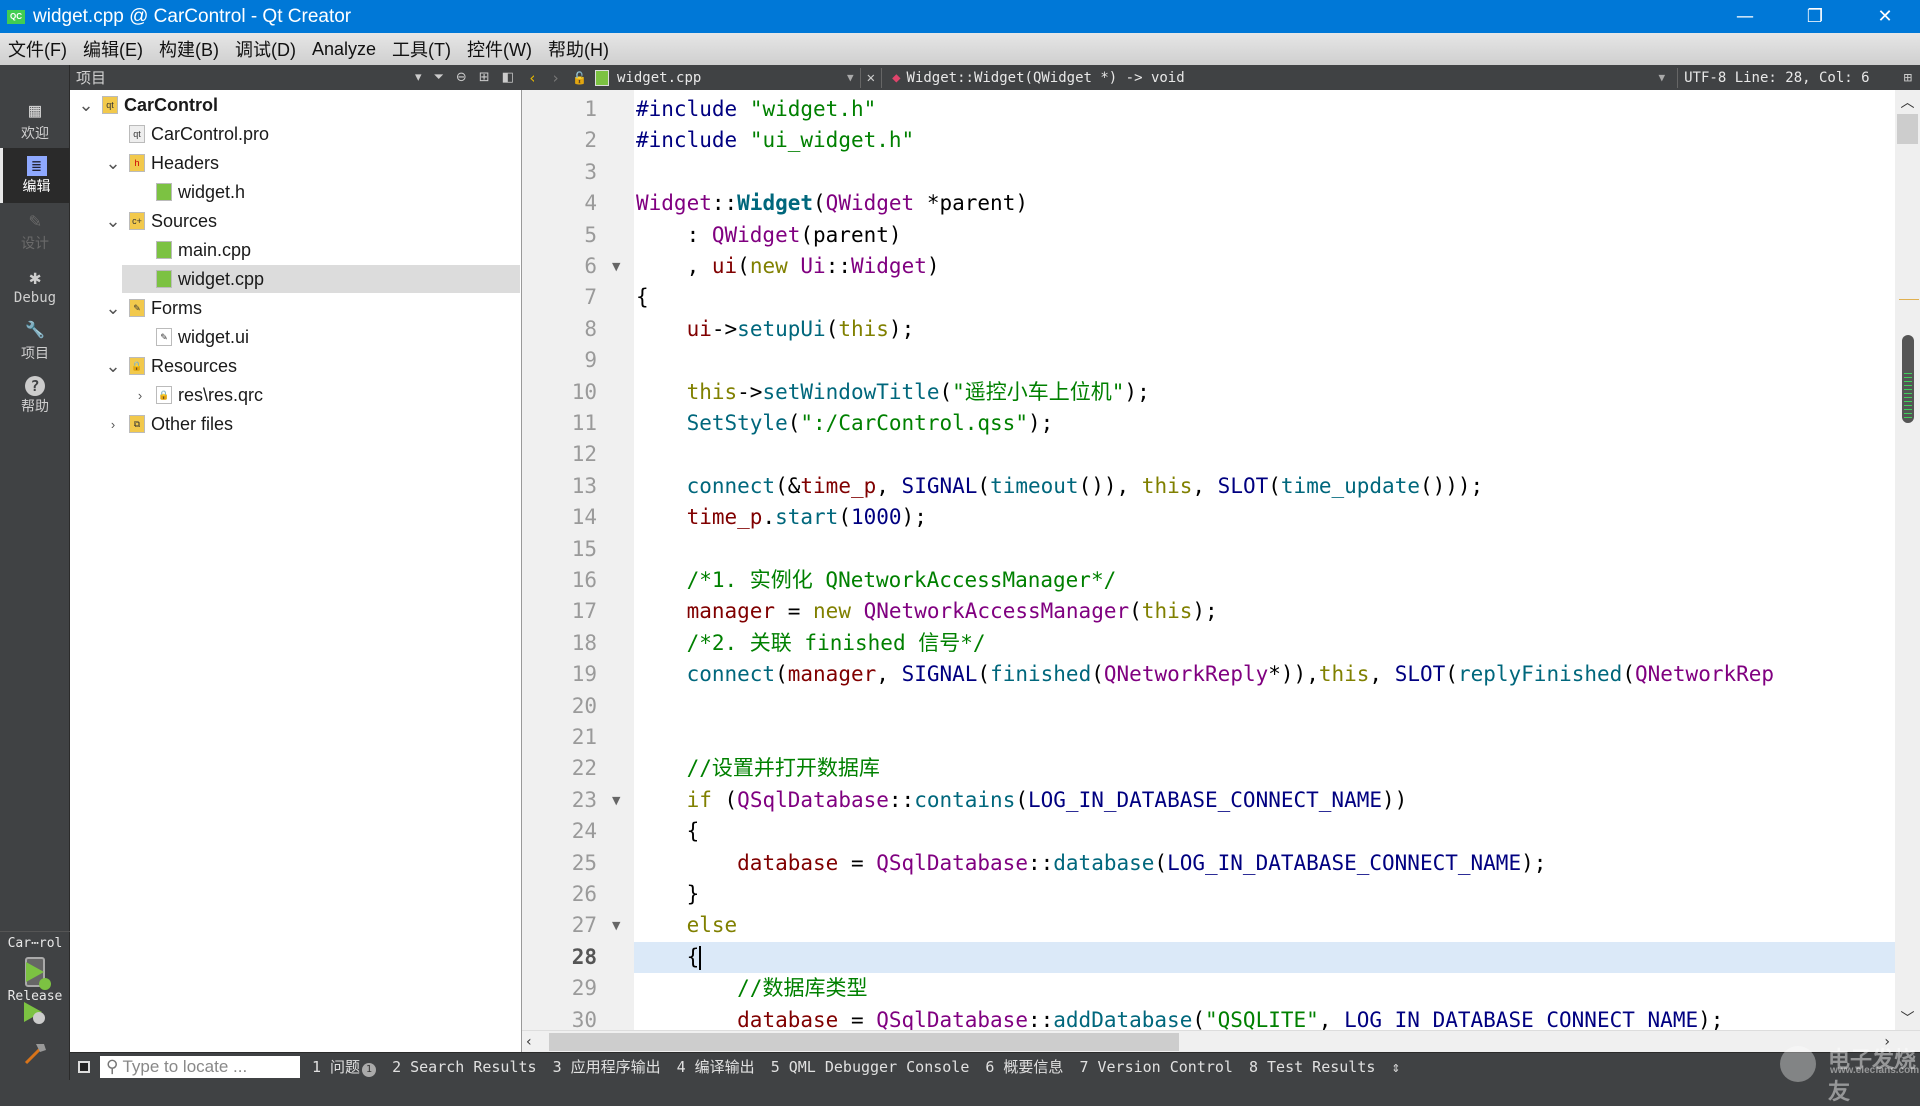 This screenshot has width=1920, height=1106. I want to click on code-line: : QWidget(parent), so click(769, 235).